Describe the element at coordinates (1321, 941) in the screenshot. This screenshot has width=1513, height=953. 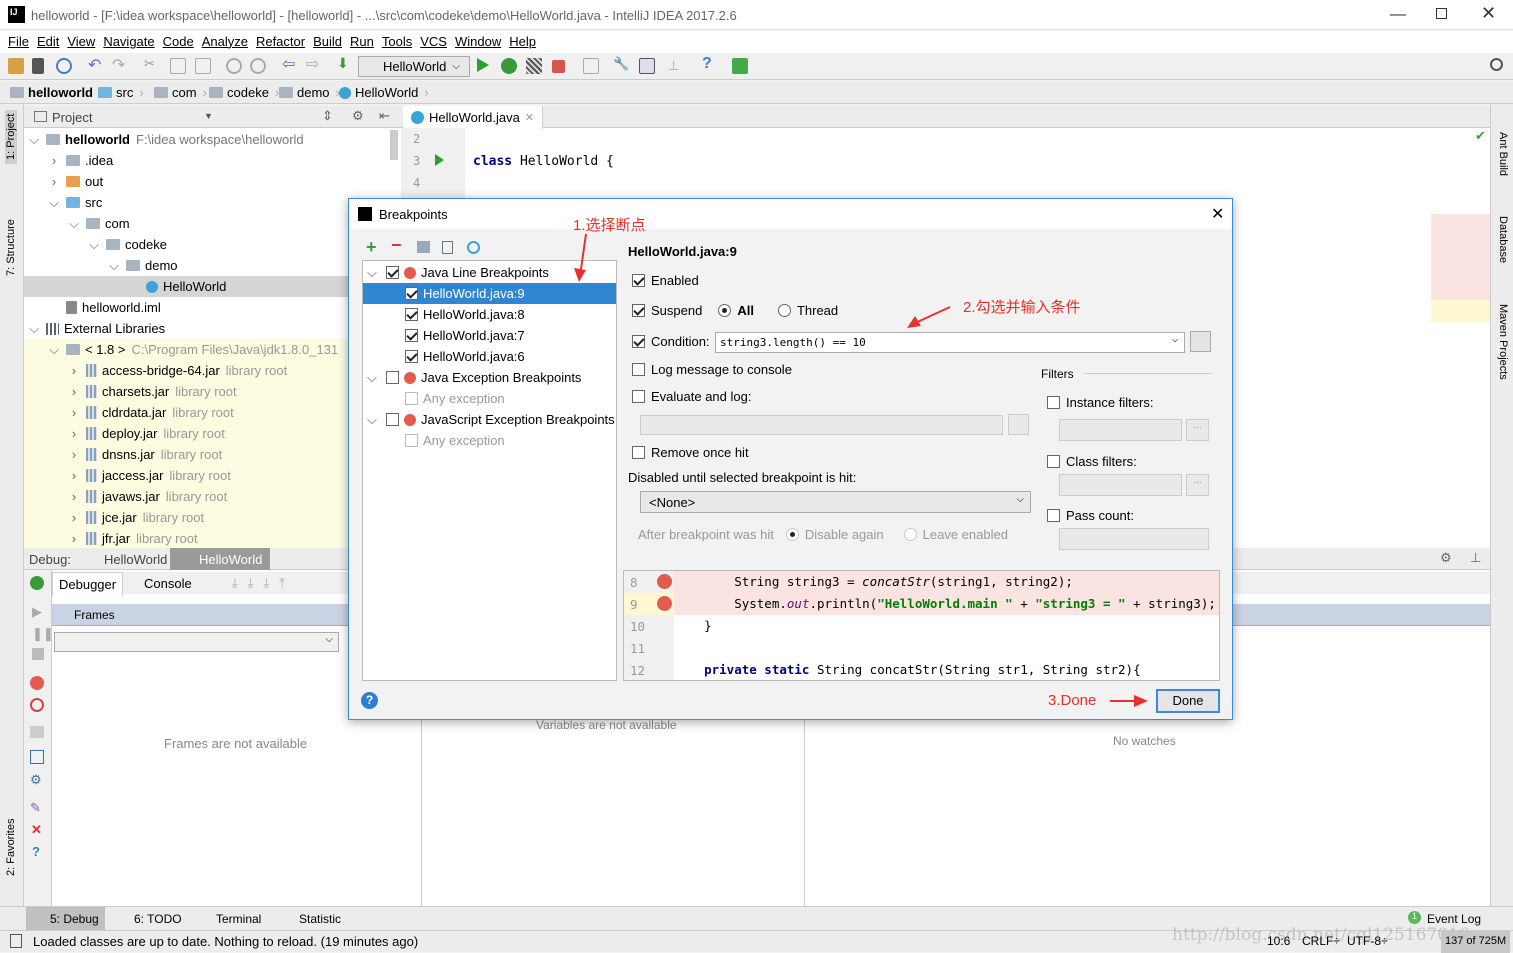
I see `line-separator: CRLF÷` at that location.